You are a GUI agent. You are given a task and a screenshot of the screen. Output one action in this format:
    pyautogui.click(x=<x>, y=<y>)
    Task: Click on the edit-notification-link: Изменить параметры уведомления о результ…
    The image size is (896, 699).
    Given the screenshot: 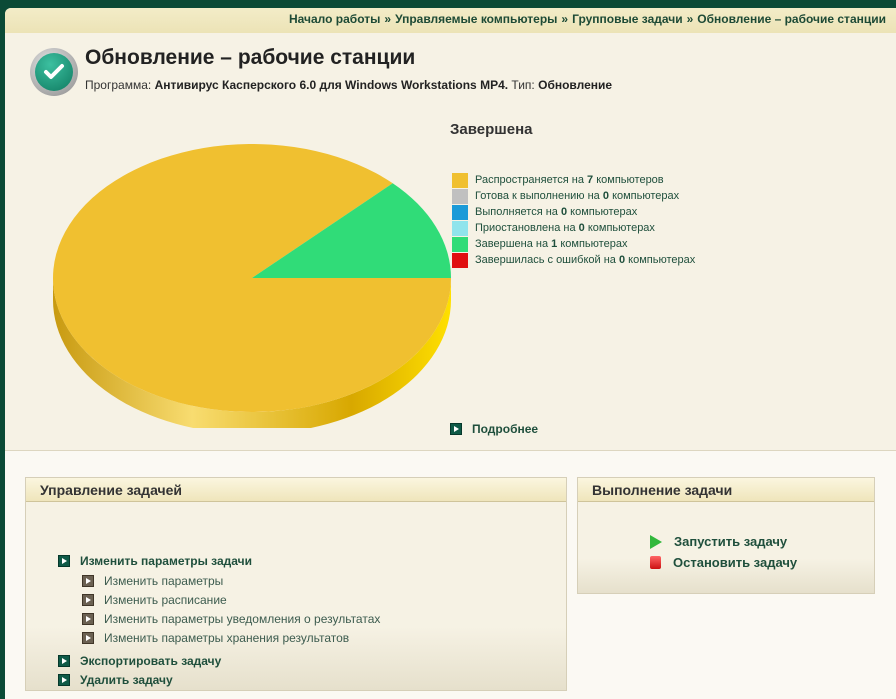 What is the action you would take?
    pyautogui.click(x=231, y=619)
    